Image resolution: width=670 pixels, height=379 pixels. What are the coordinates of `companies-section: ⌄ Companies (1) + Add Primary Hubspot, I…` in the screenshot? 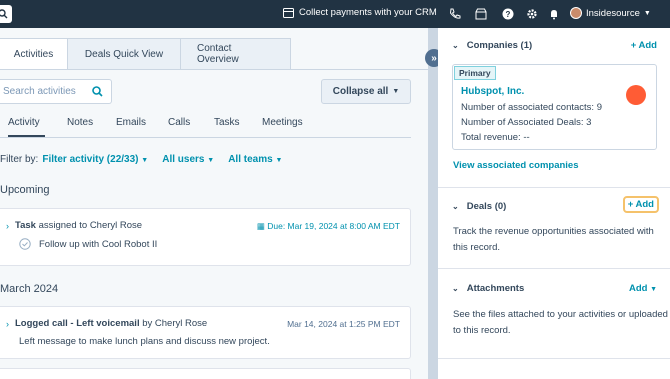 It's located at (554, 108).